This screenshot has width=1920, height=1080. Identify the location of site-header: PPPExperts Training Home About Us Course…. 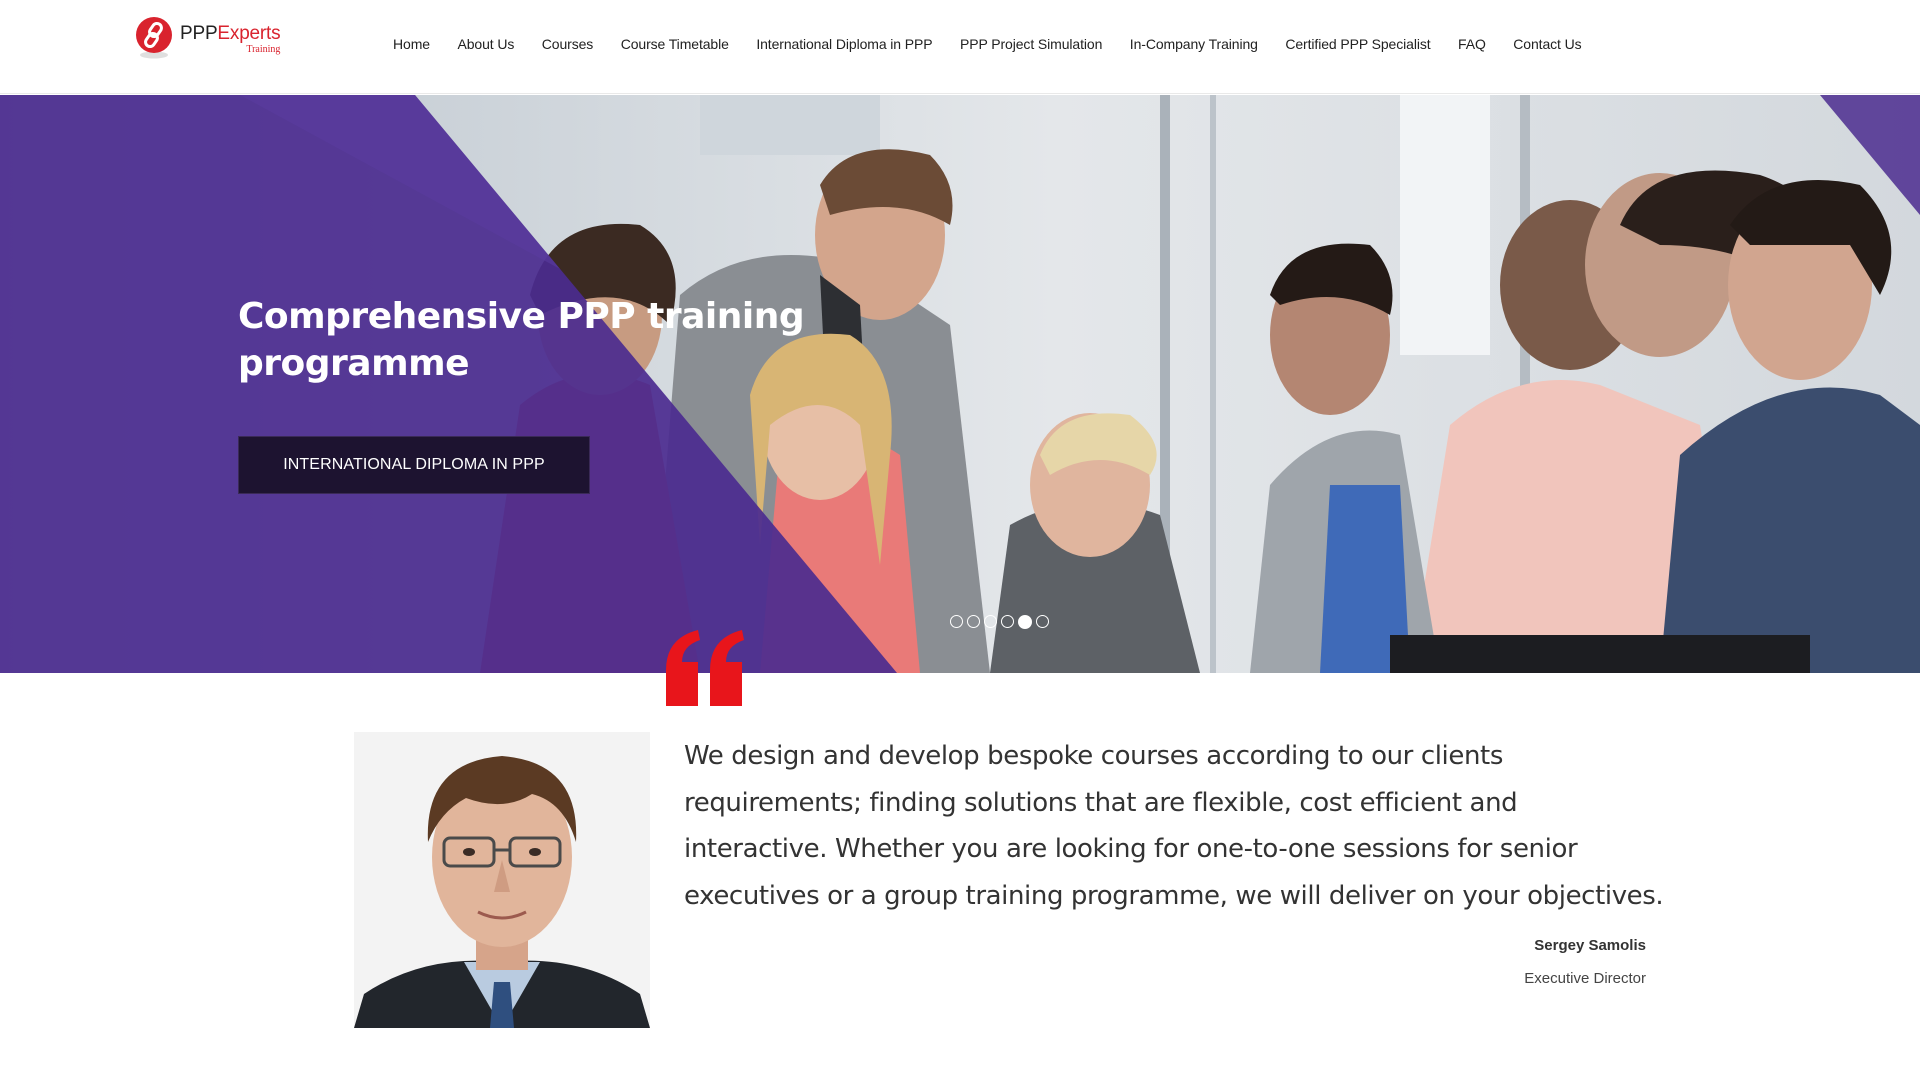
(960, 47).